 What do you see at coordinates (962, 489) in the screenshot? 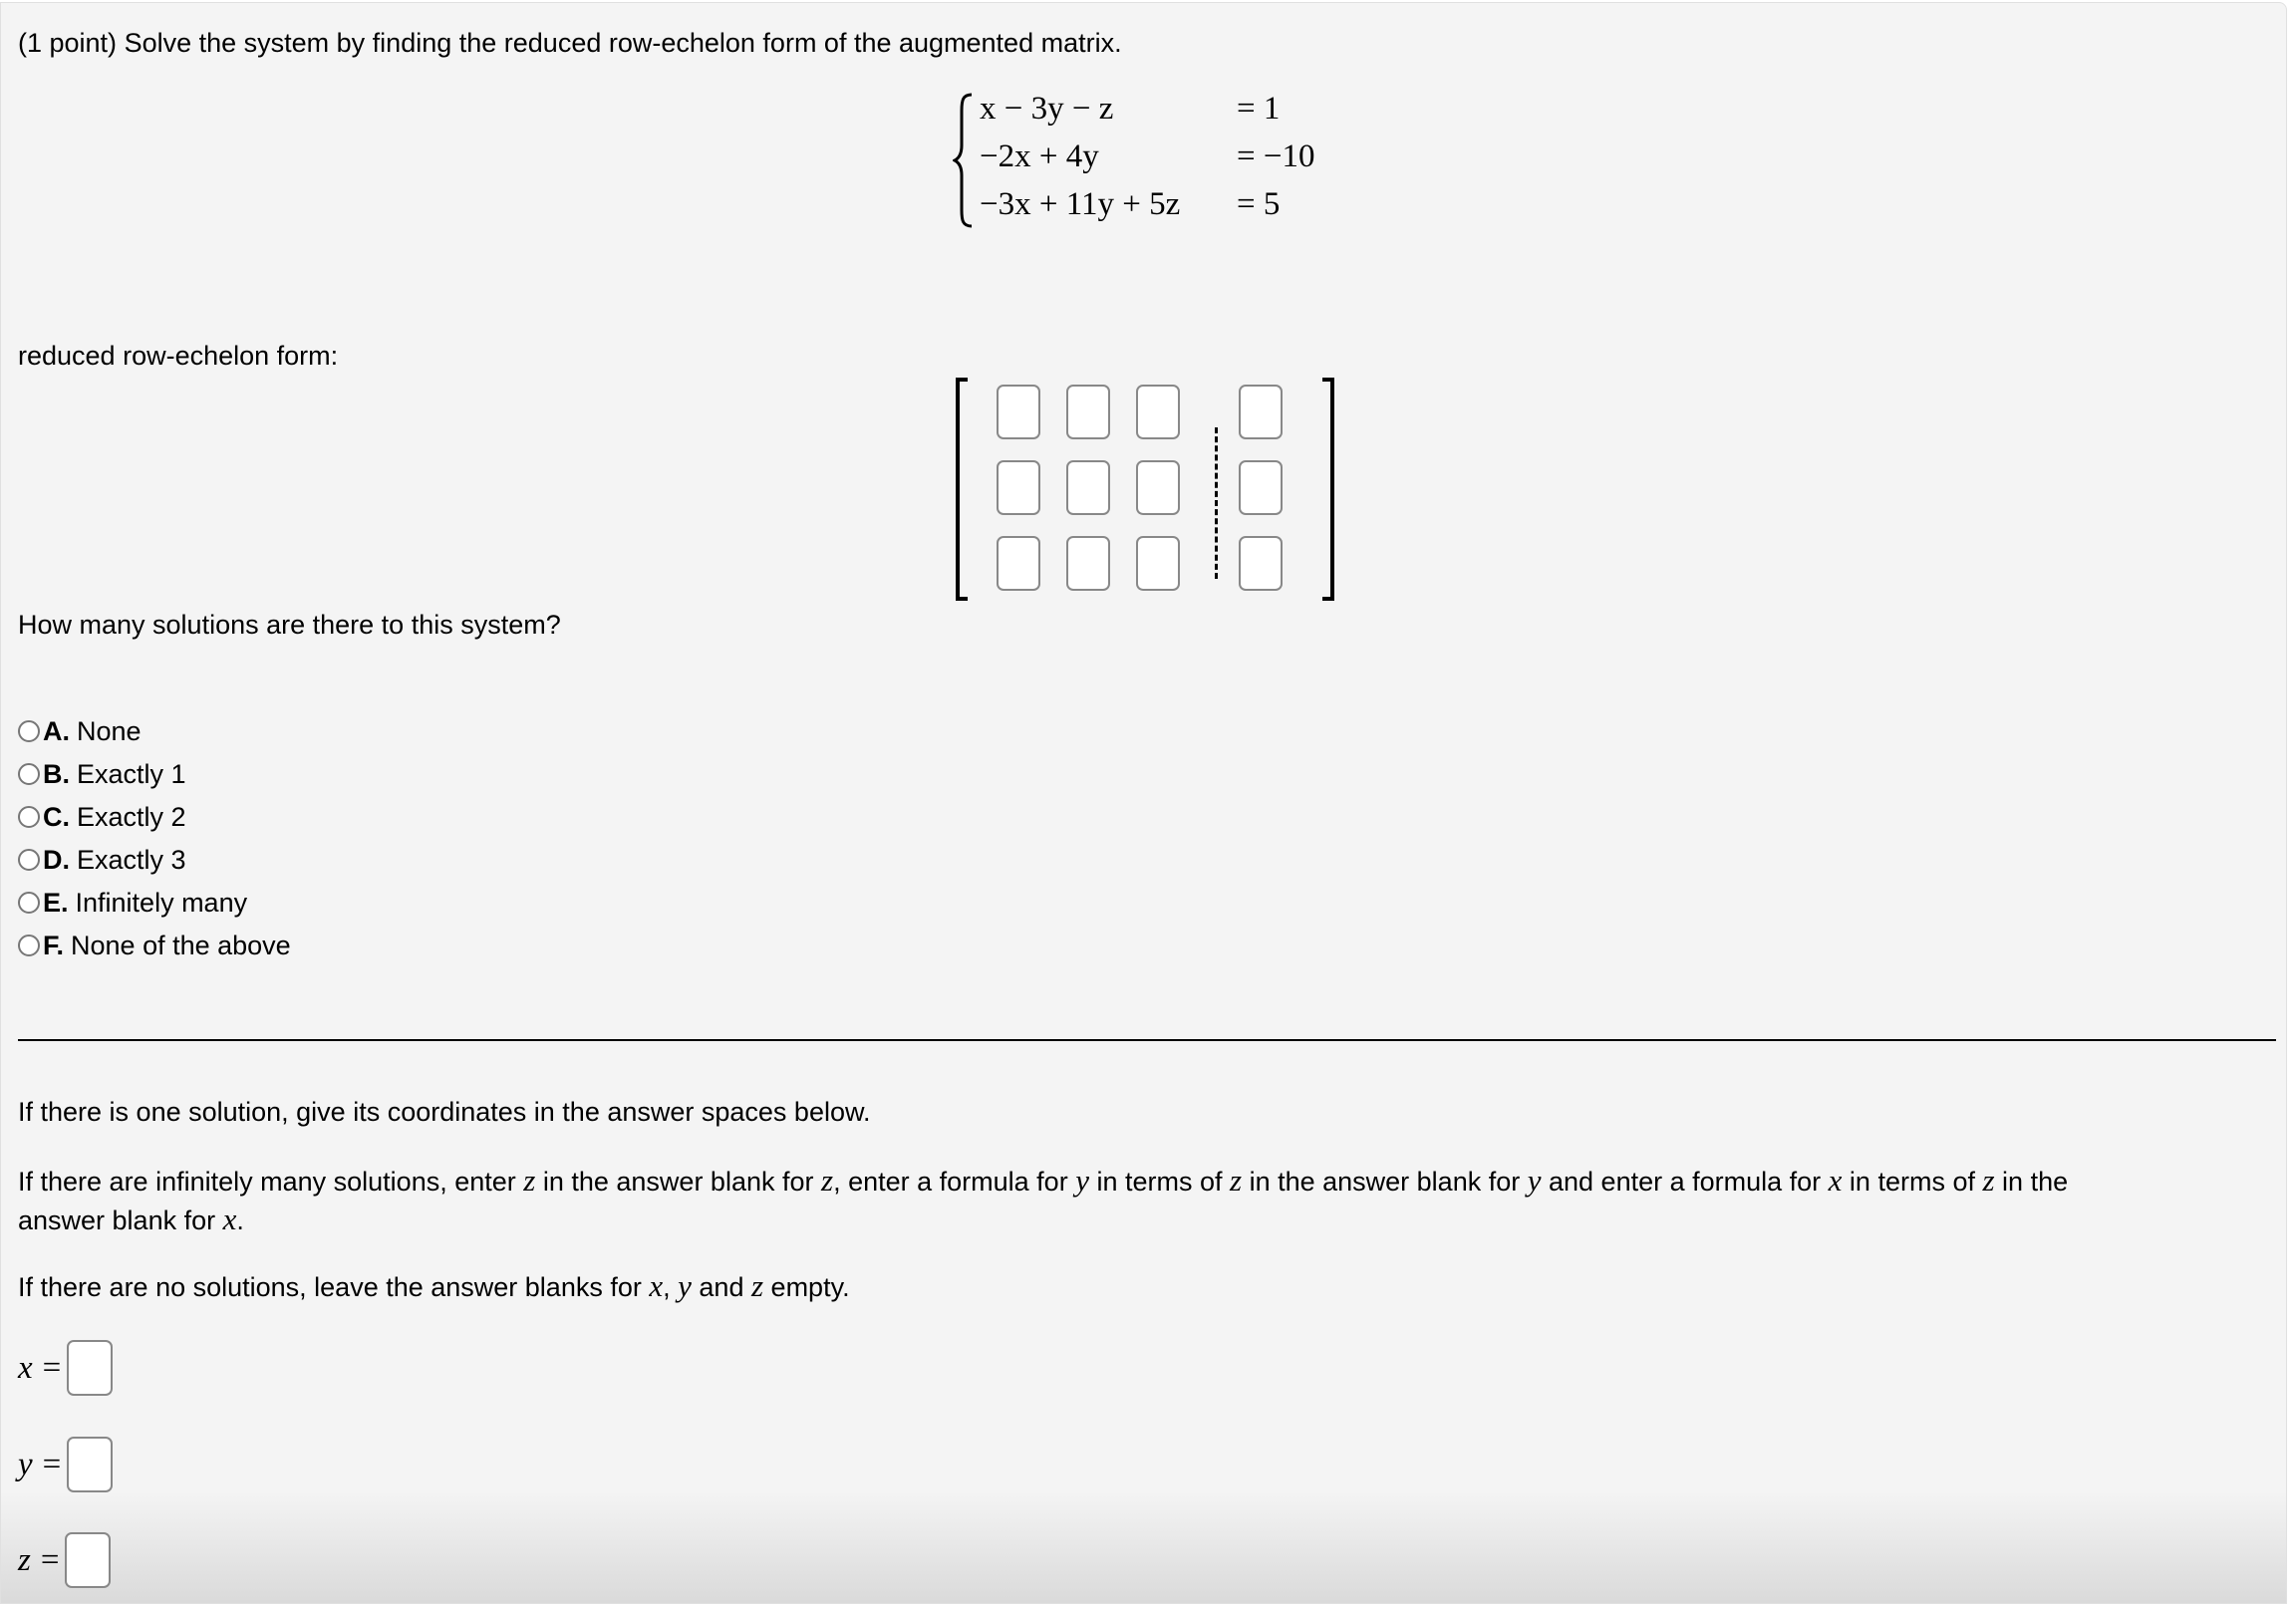
I see `left-bracket` at bounding box center [962, 489].